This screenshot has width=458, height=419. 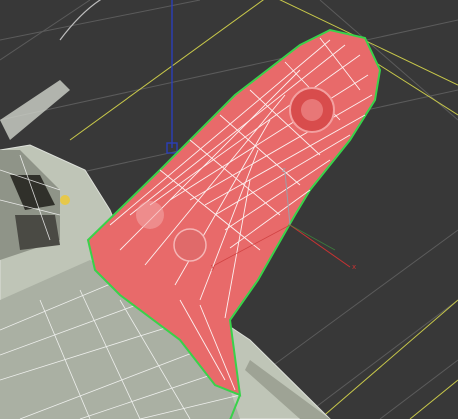 What do you see at coordinates (312, 237) in the screenshot?
I see `gizmo-y-axis` at bounding box center [312, 237].